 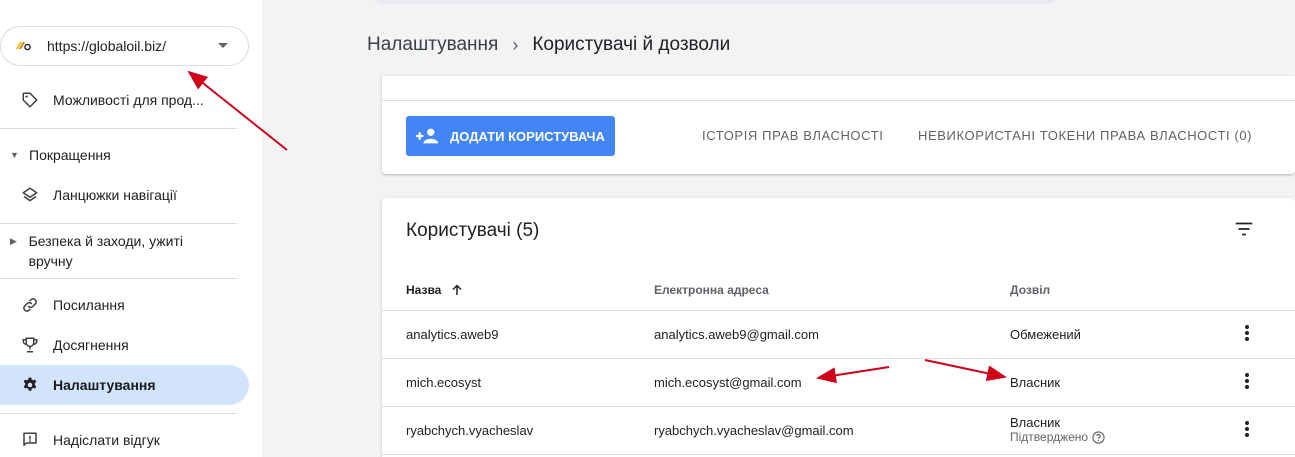 What do you see at coordinates (527, 136) in the screenshot?
I see `add-user-label: ДОДАТИ КОРИСТУВАЧА` at bounding box center [527, 136].